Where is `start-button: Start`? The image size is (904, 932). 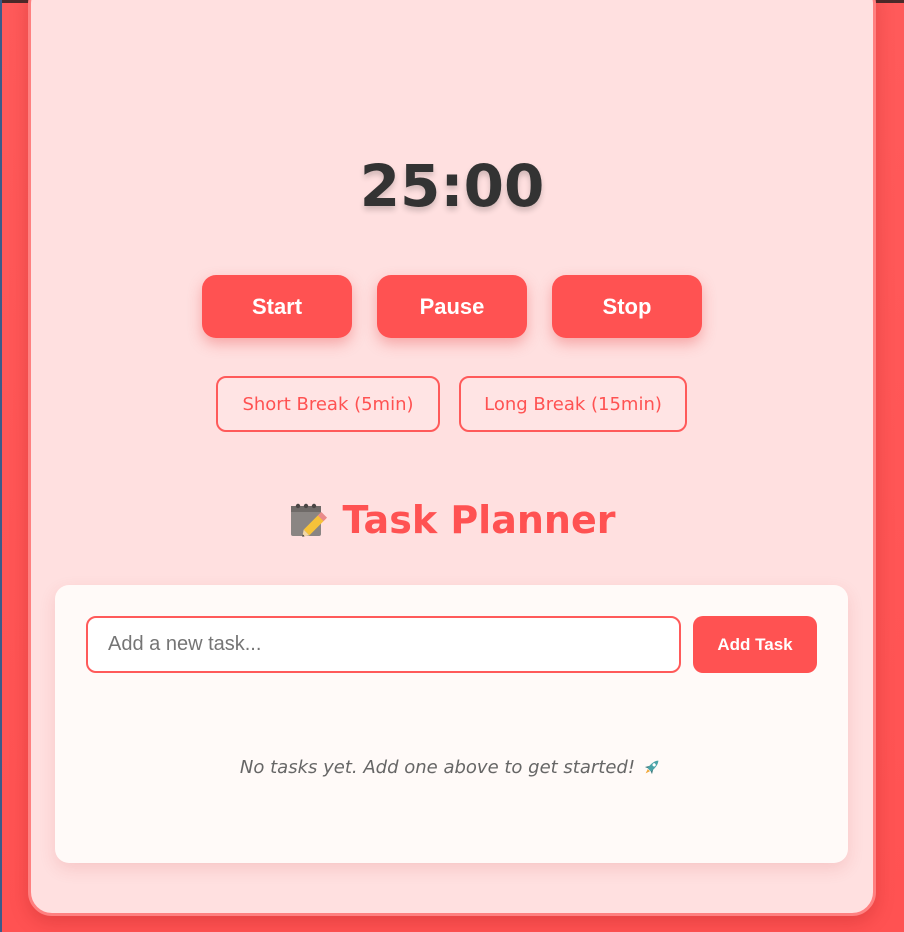
start-button: Start is located at coordinates (277, 306).